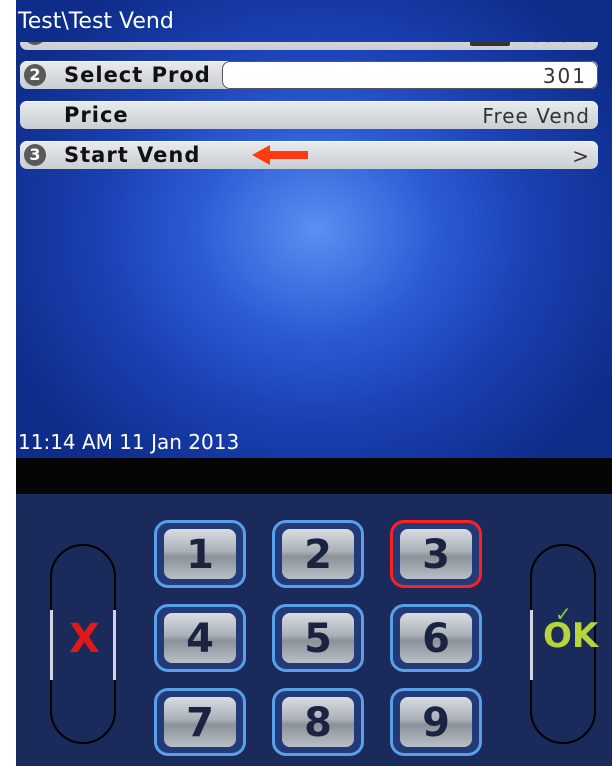  I want to click on key-1: 1, so click(200, 554).